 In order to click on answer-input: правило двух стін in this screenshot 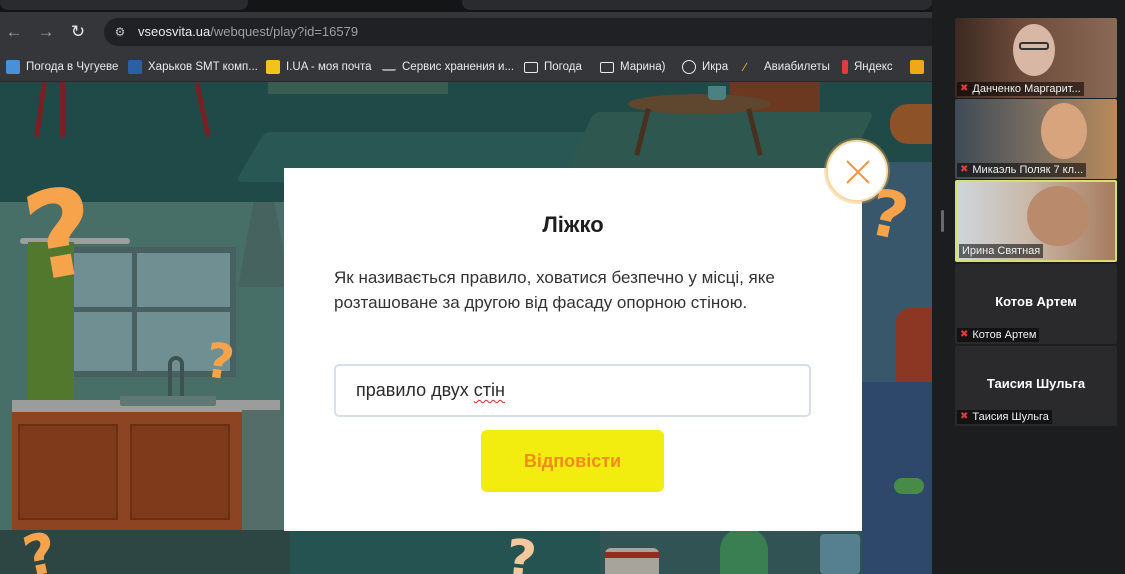, I will do `click(572, 390)`.